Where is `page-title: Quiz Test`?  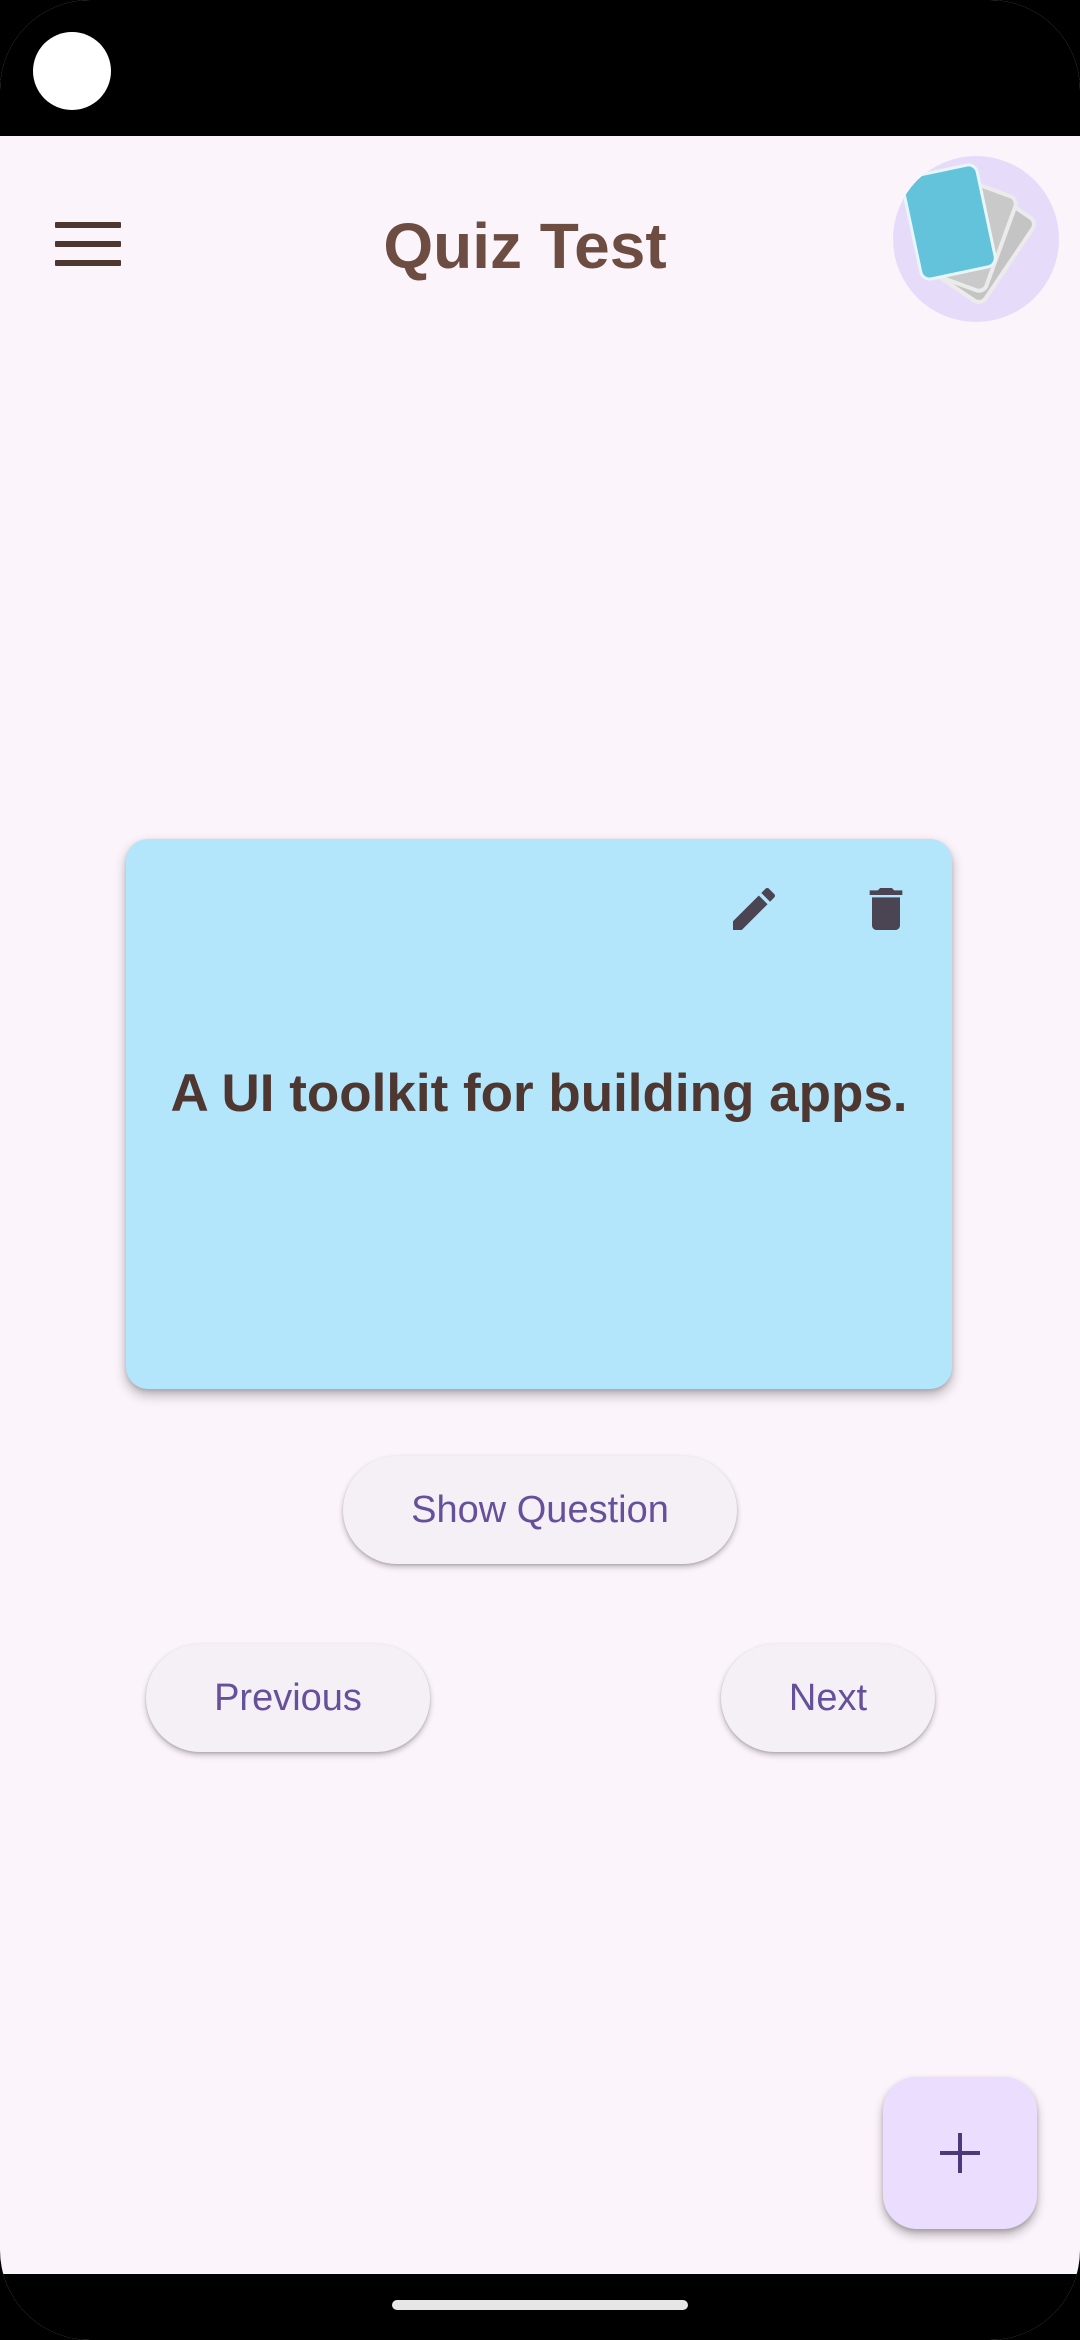
page-title: Quiz Test is located at coordinates (525, 246).